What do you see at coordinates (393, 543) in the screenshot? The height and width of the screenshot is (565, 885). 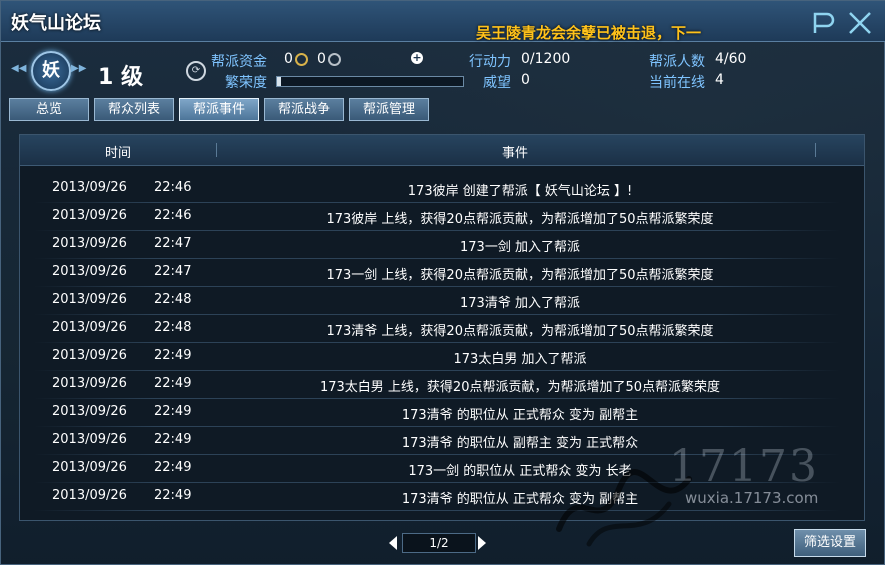 I see `prev-page-icon` at bounding box center [393, 543].